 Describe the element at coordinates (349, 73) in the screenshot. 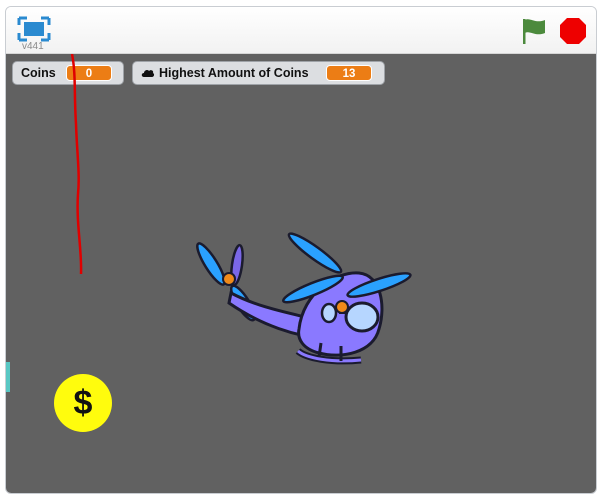

I see `highest-coins-value: 13` at that location.